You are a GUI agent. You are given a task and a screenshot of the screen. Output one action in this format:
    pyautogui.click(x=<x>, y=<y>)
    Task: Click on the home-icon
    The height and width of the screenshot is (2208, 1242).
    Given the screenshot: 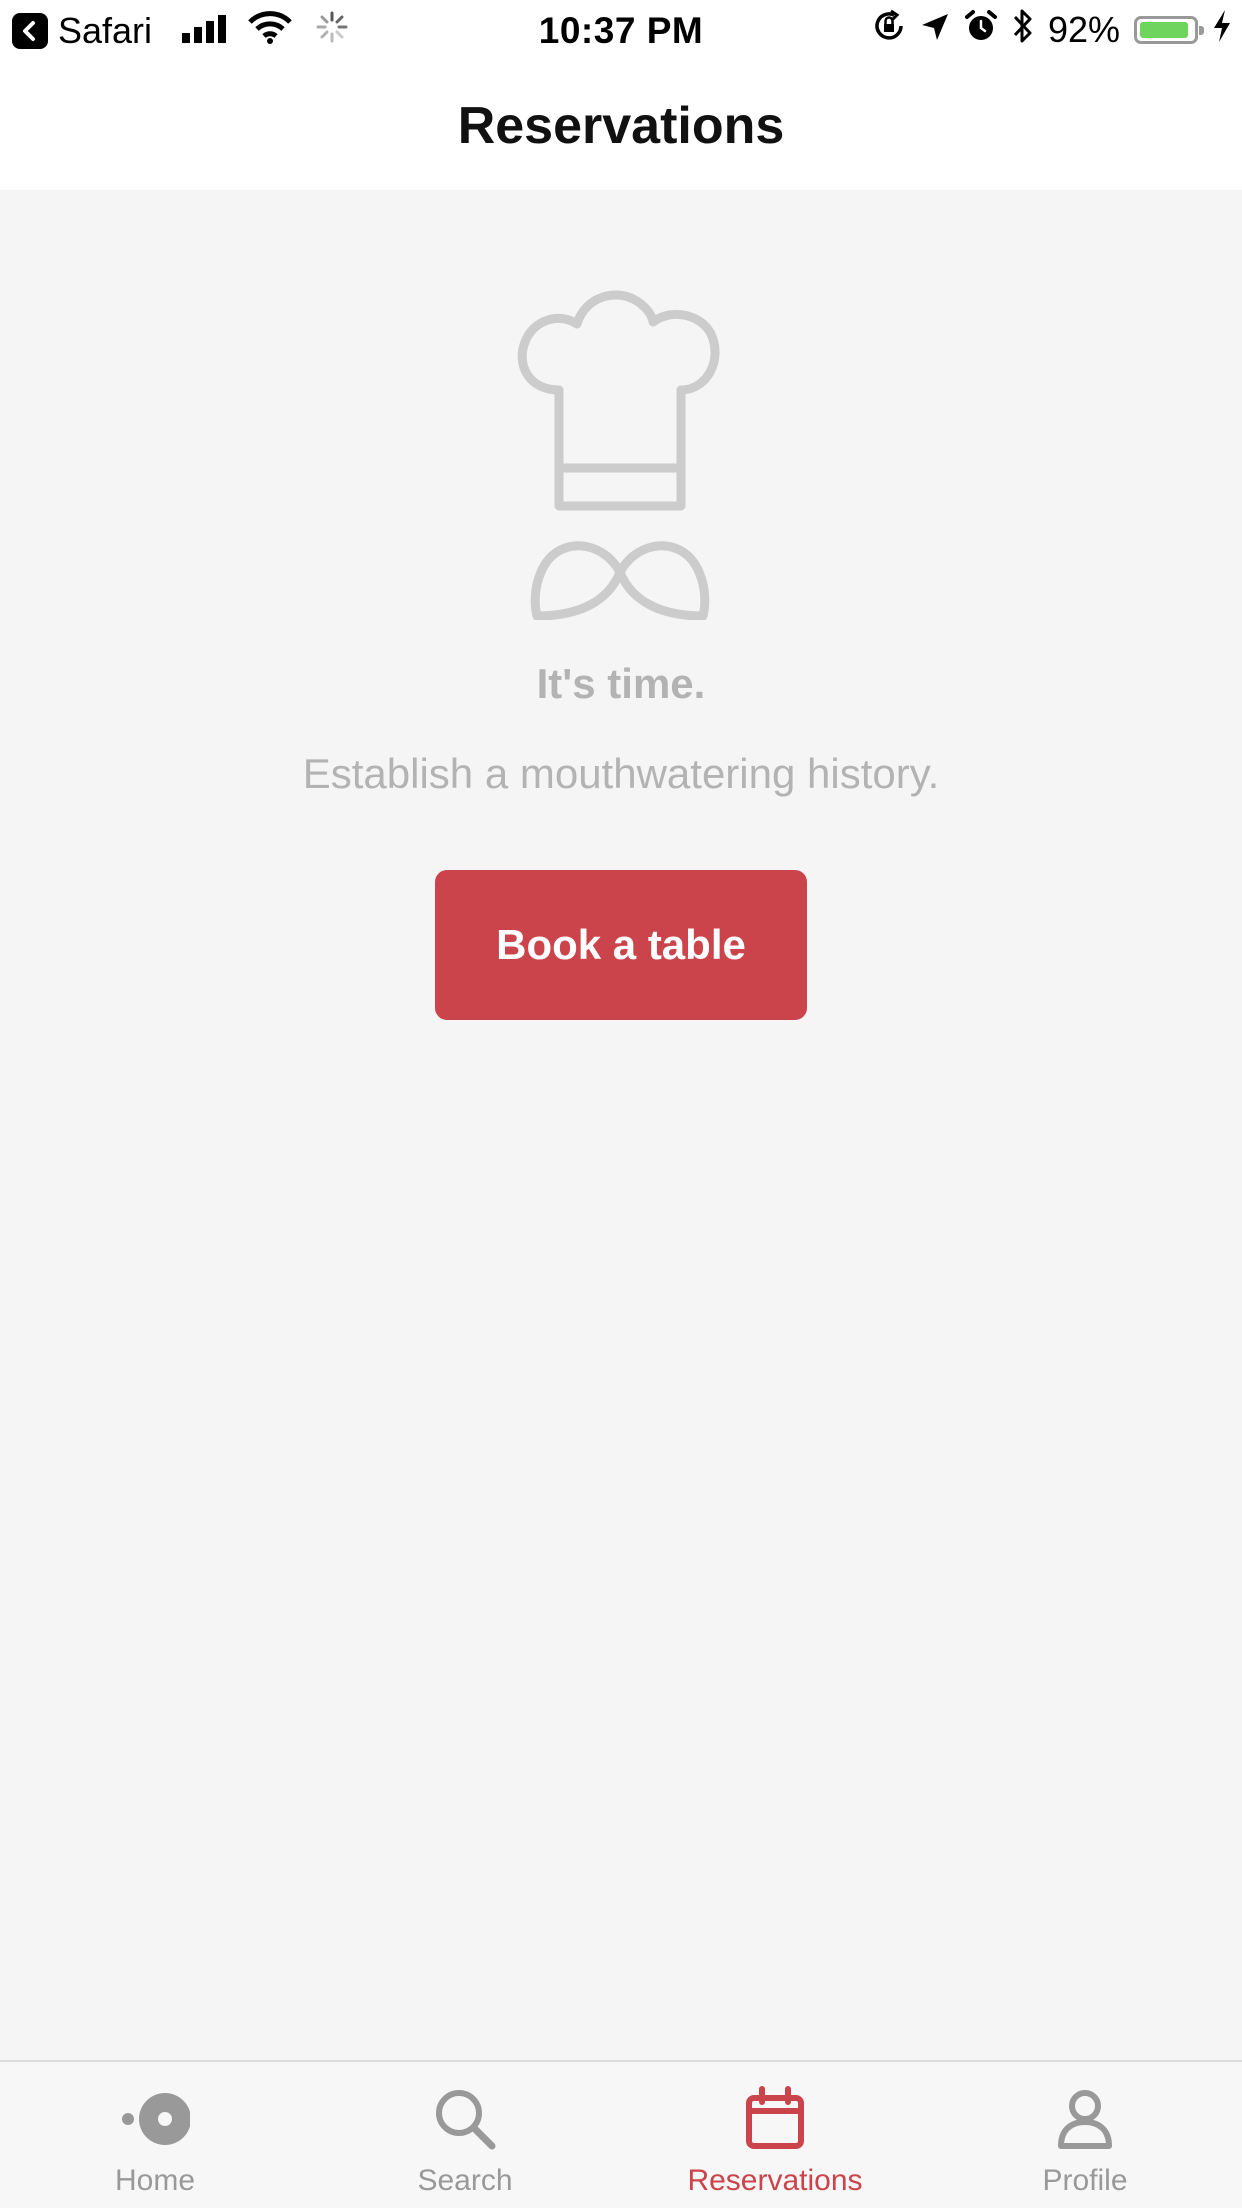 What is the action you would take?
    pyautogui.click(x=156, y=2119)
    